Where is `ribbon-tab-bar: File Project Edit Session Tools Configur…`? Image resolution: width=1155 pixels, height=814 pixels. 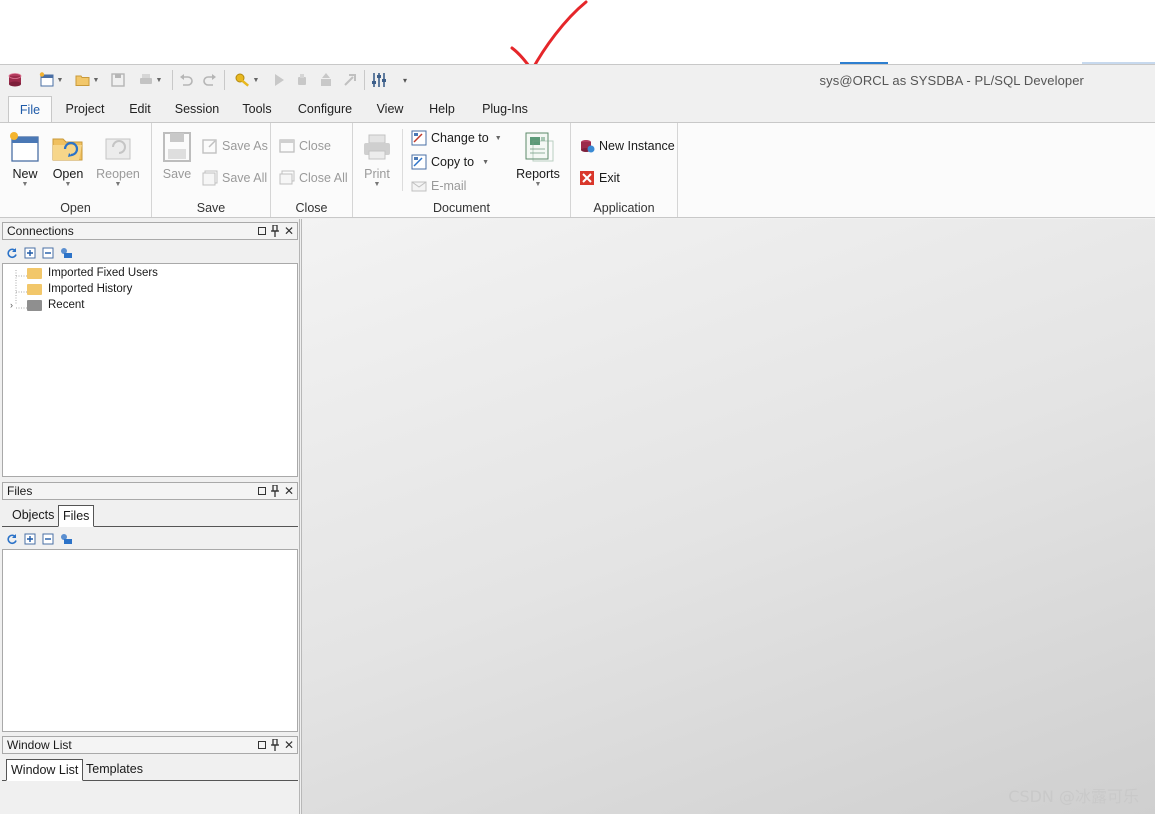 ribbon-tab-bar: File Project Edit Session Tools Configur… is located at coordinates (577, 109).